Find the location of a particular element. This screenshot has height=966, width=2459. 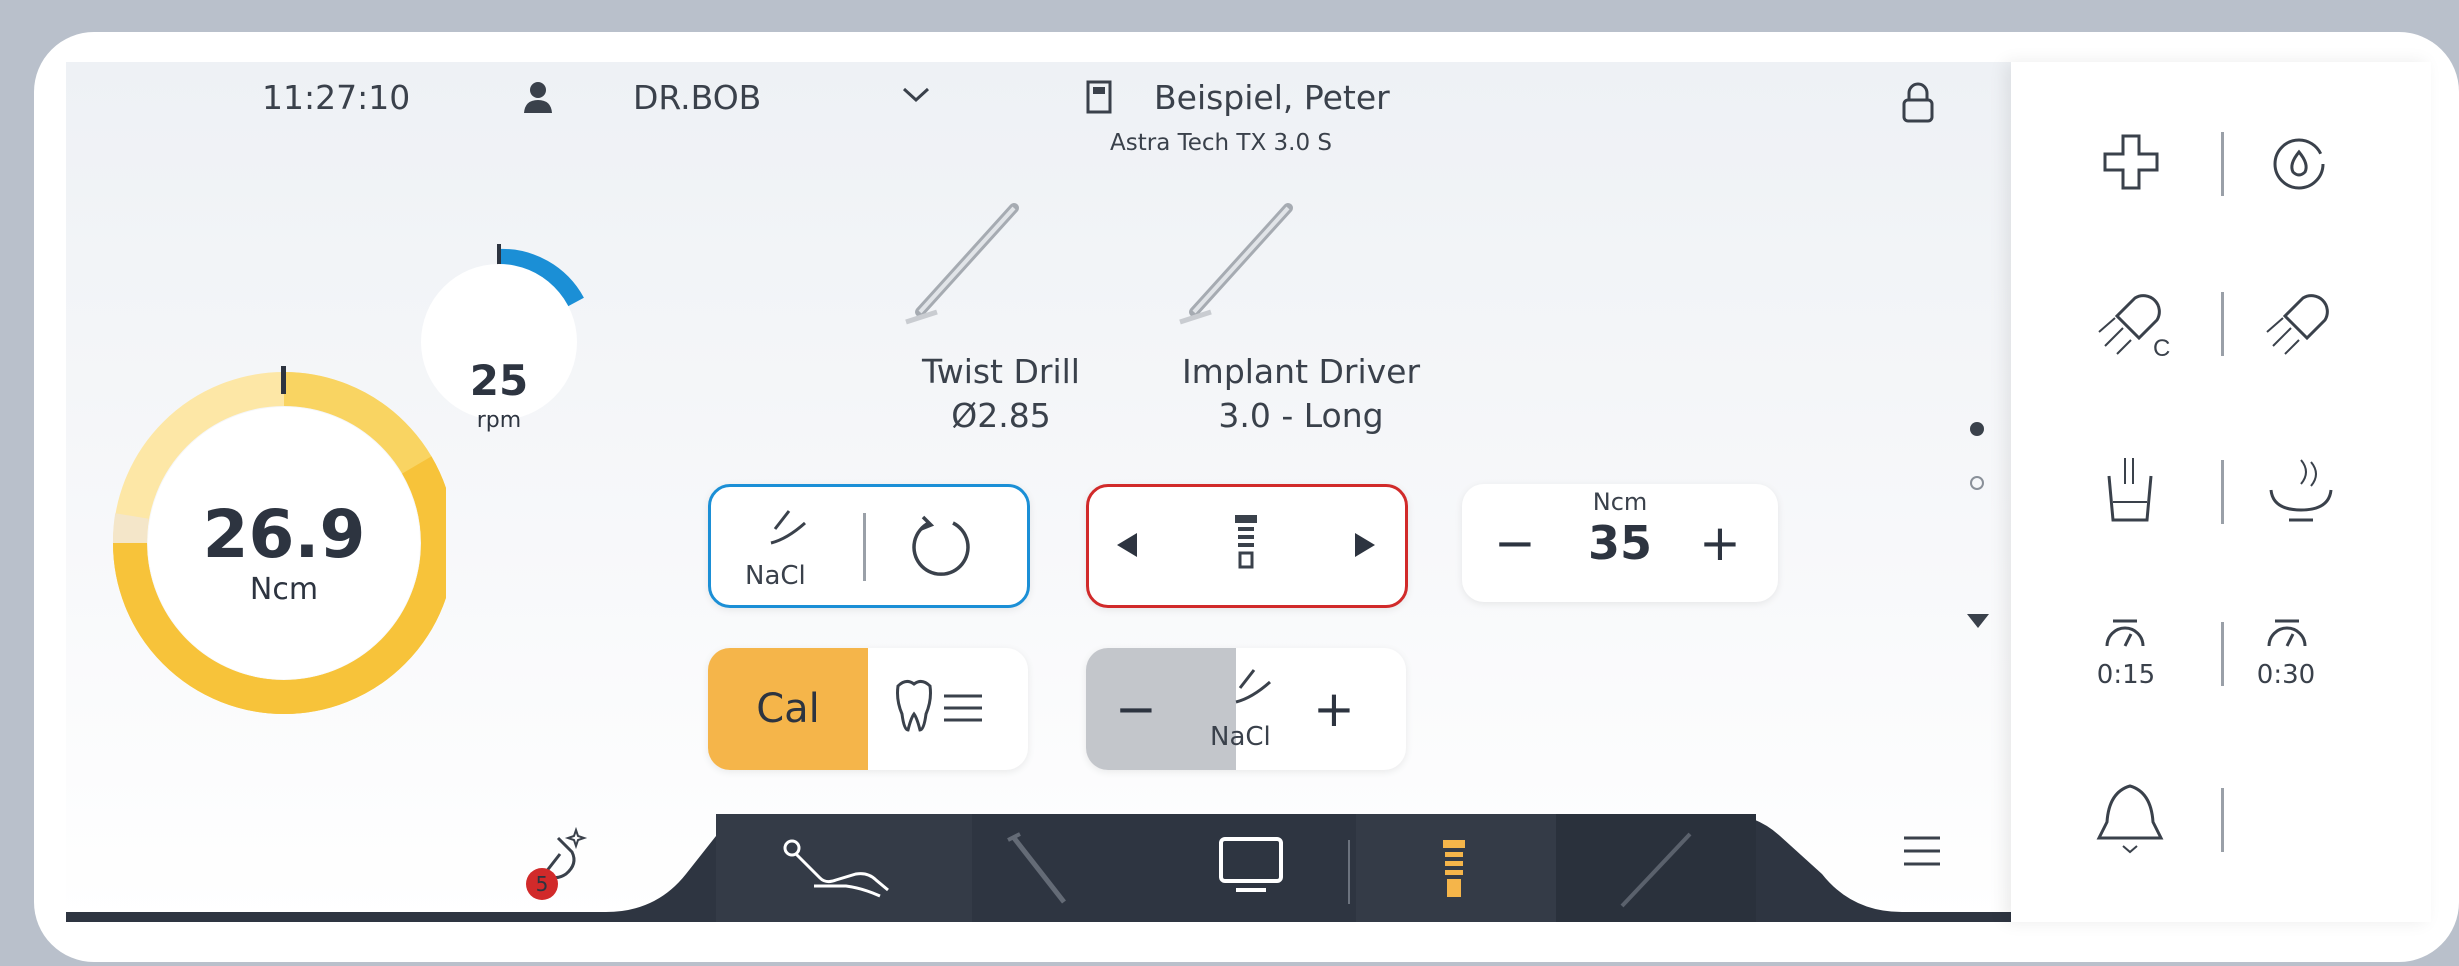

speed-gauge: 25 rpm is located at coordinates (546, 342).